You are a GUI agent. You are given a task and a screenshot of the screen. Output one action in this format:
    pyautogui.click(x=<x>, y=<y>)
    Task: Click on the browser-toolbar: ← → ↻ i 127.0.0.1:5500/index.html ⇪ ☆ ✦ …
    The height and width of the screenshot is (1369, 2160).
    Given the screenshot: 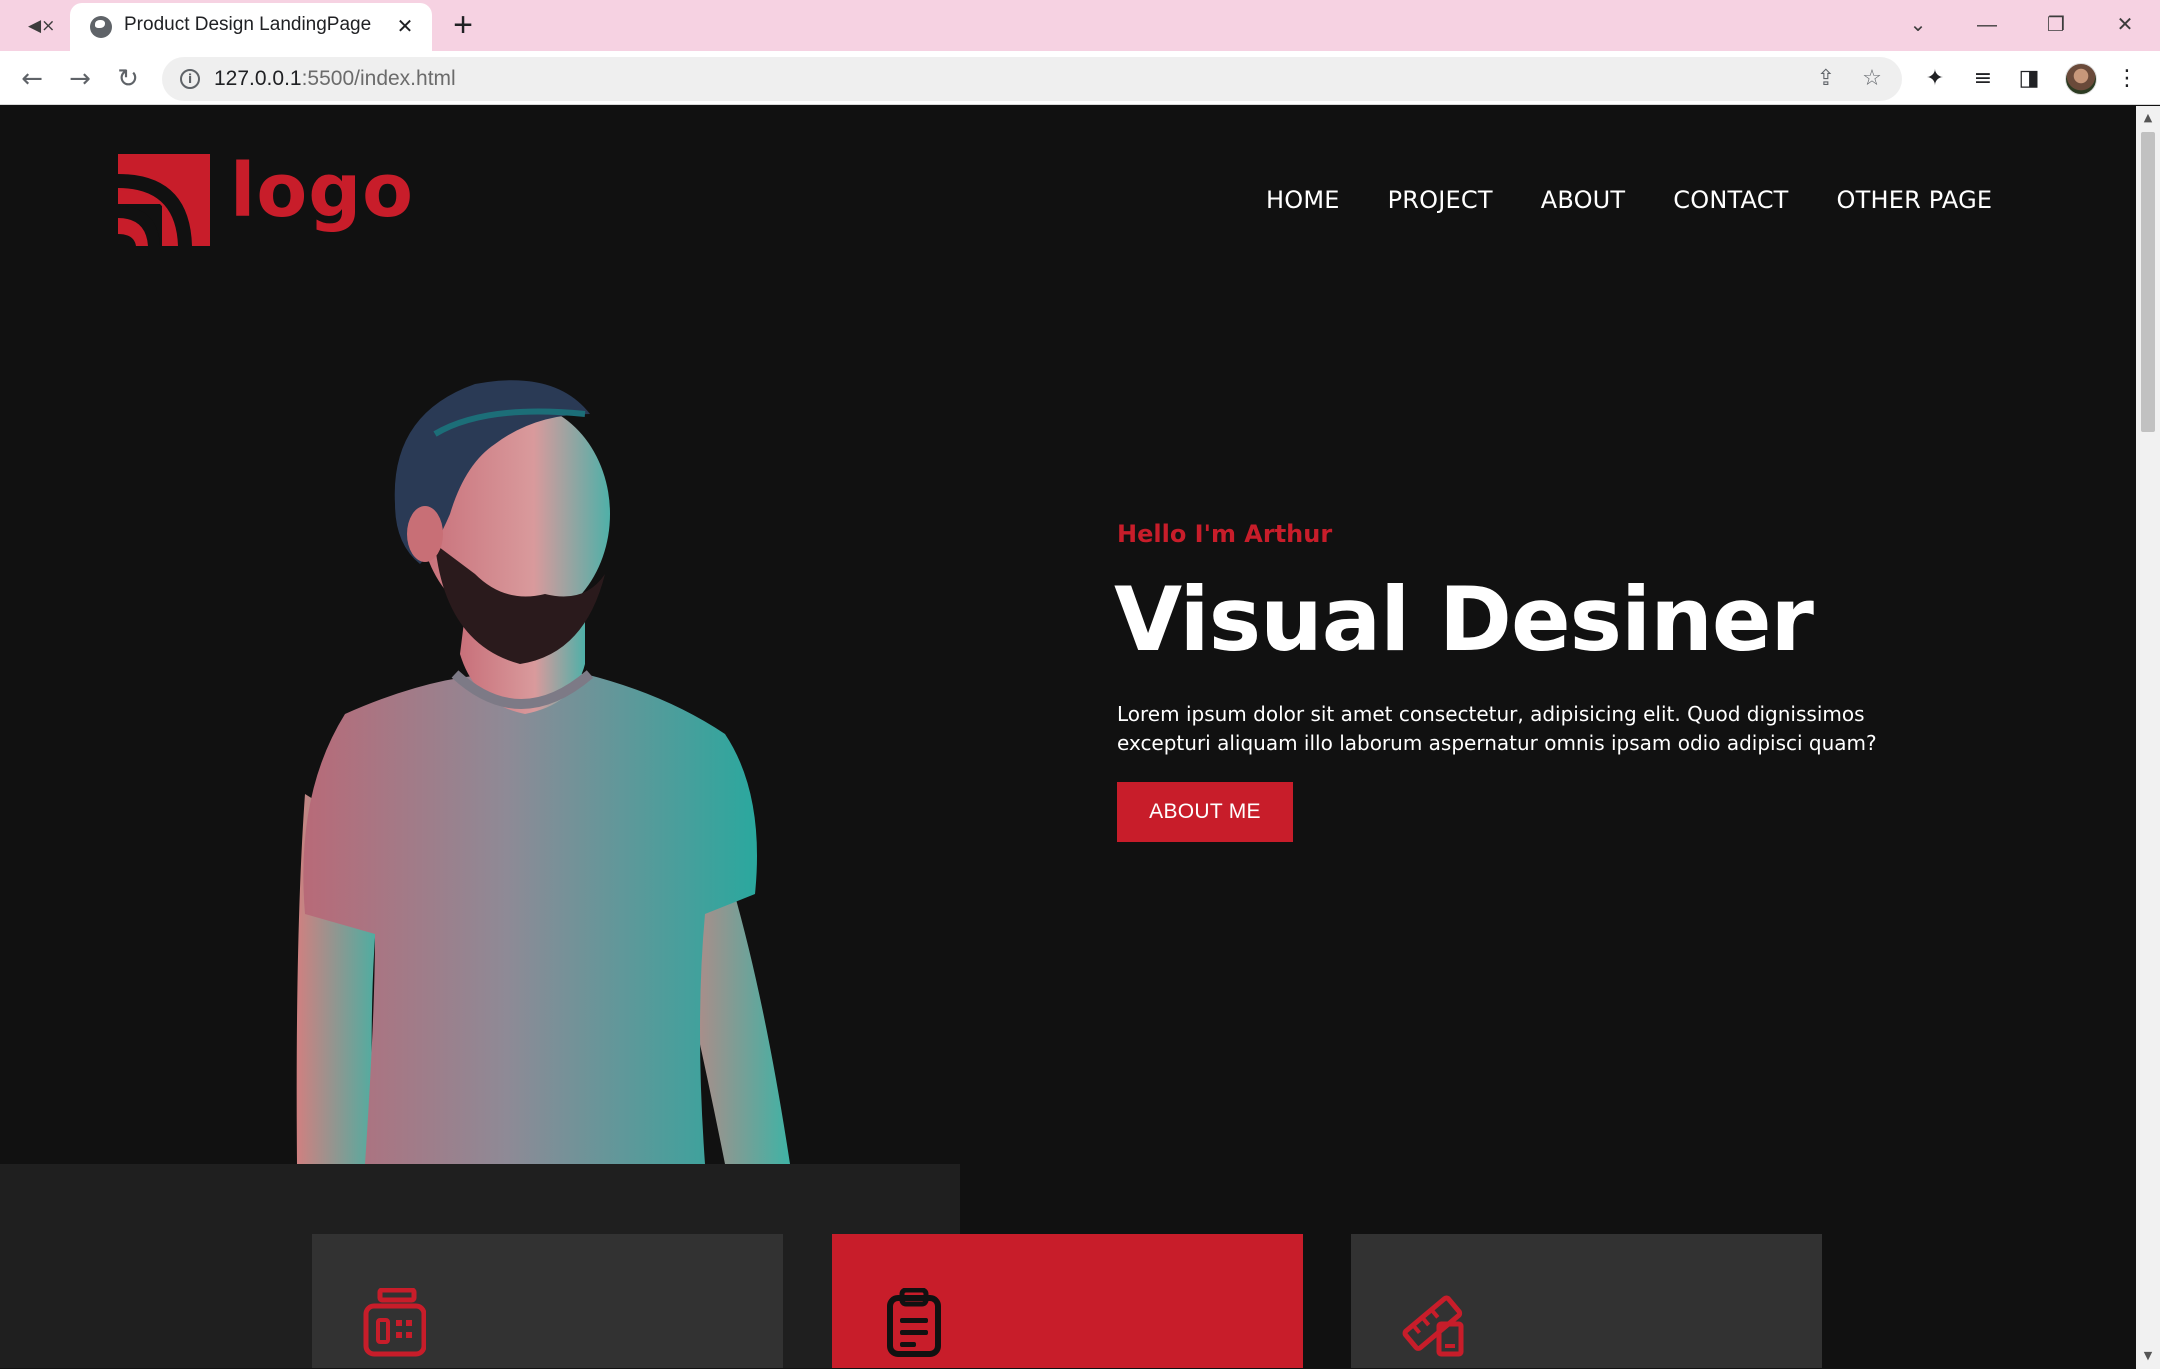 What is the action you would take?
    pyautogui.click(x=1080, y=78)
    